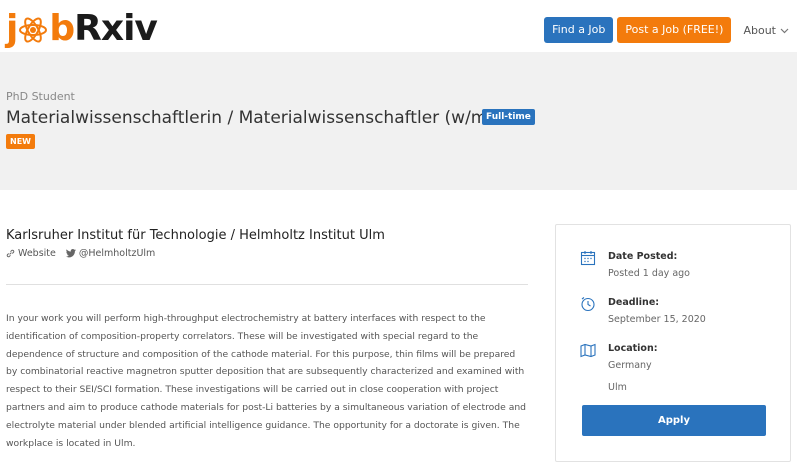 The width and height of the screenshot is (797, 466). What do you see at coordinates (62, 28) in the screenshot?
I see `logo-letter-b: b` at bounding box center [62, 28].